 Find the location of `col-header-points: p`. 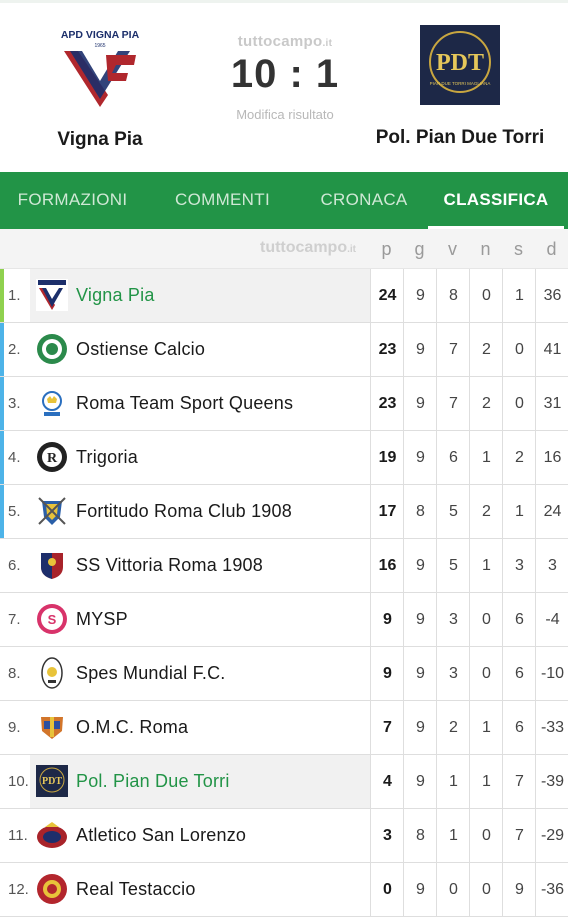

col-header-points: p is located at coordinates (386, 249).